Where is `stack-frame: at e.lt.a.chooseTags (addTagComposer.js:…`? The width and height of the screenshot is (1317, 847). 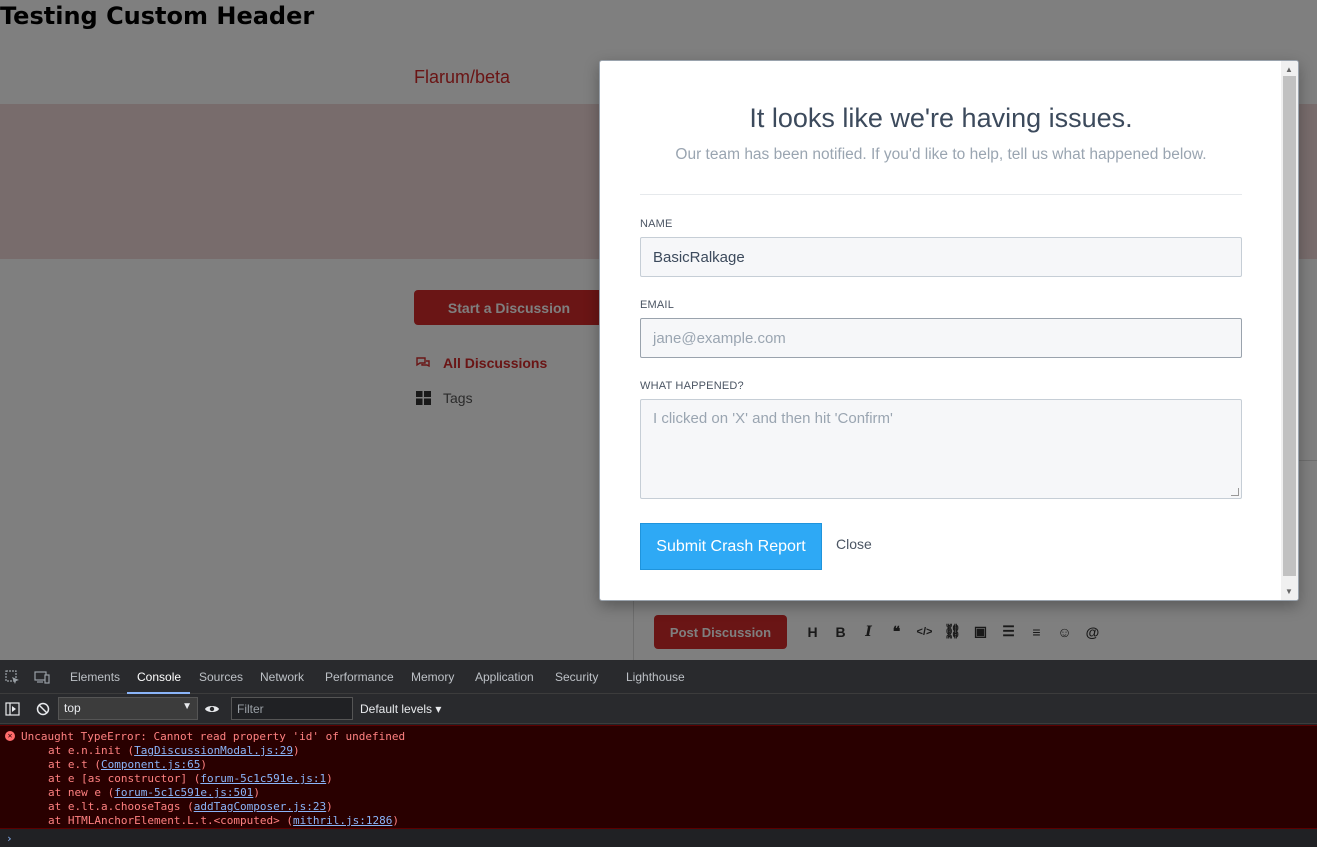 stack-frame: at e.lt.a.chooseTags (addTagComposer.js:… is located at coordinates (190, 806).